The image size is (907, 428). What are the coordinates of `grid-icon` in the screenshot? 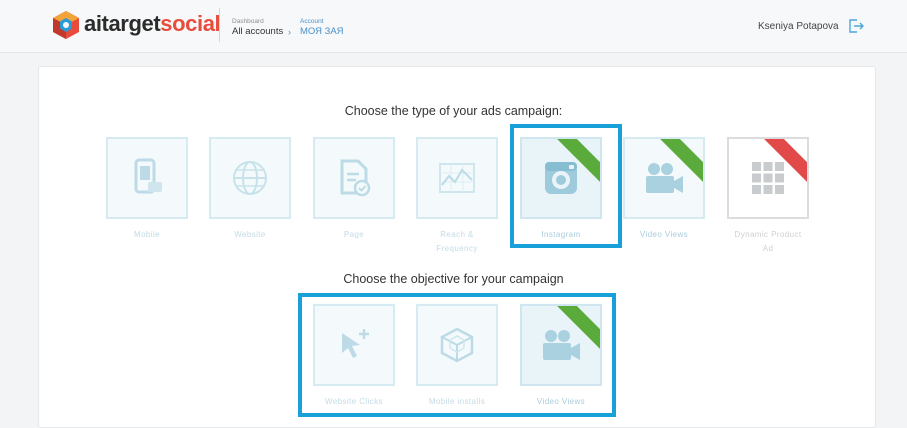 It's located at (768, 178).